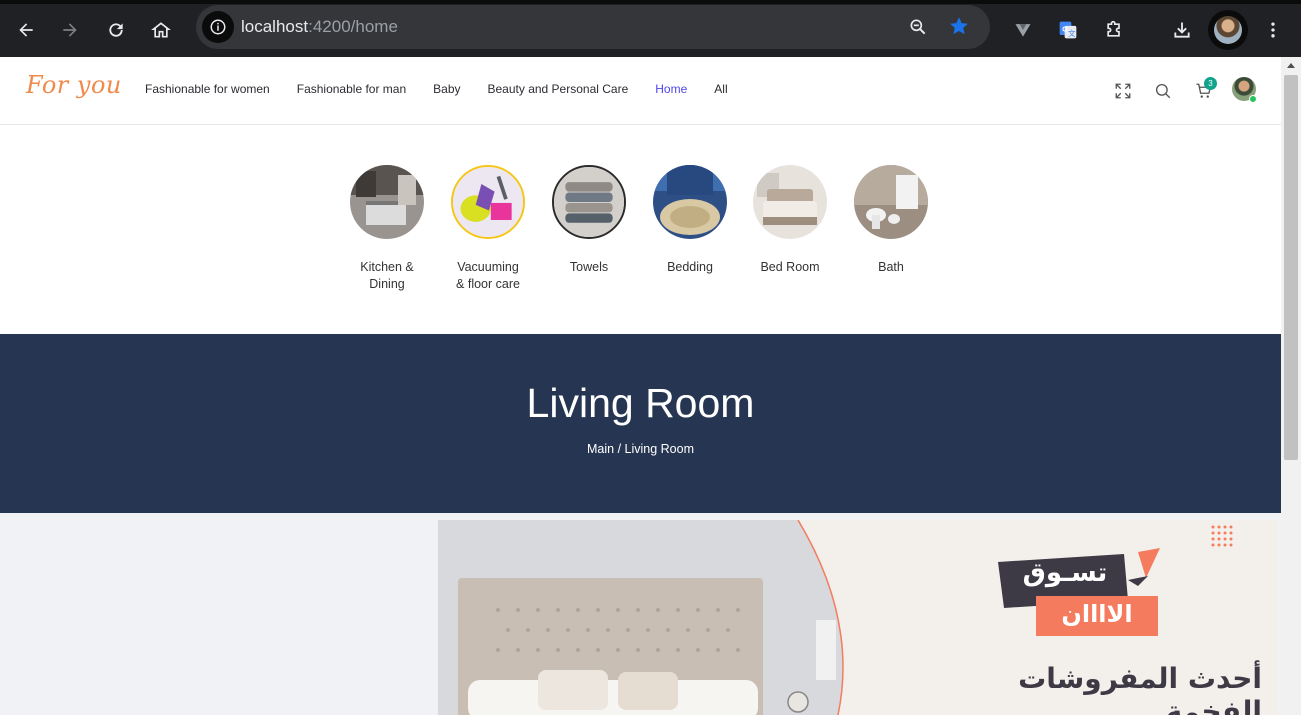  I want to click on home-icon, so click(161, 30).